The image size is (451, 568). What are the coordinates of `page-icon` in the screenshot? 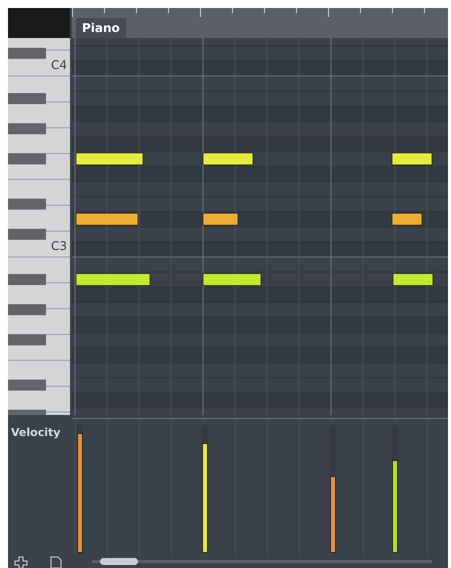 It's located at (56, 562).